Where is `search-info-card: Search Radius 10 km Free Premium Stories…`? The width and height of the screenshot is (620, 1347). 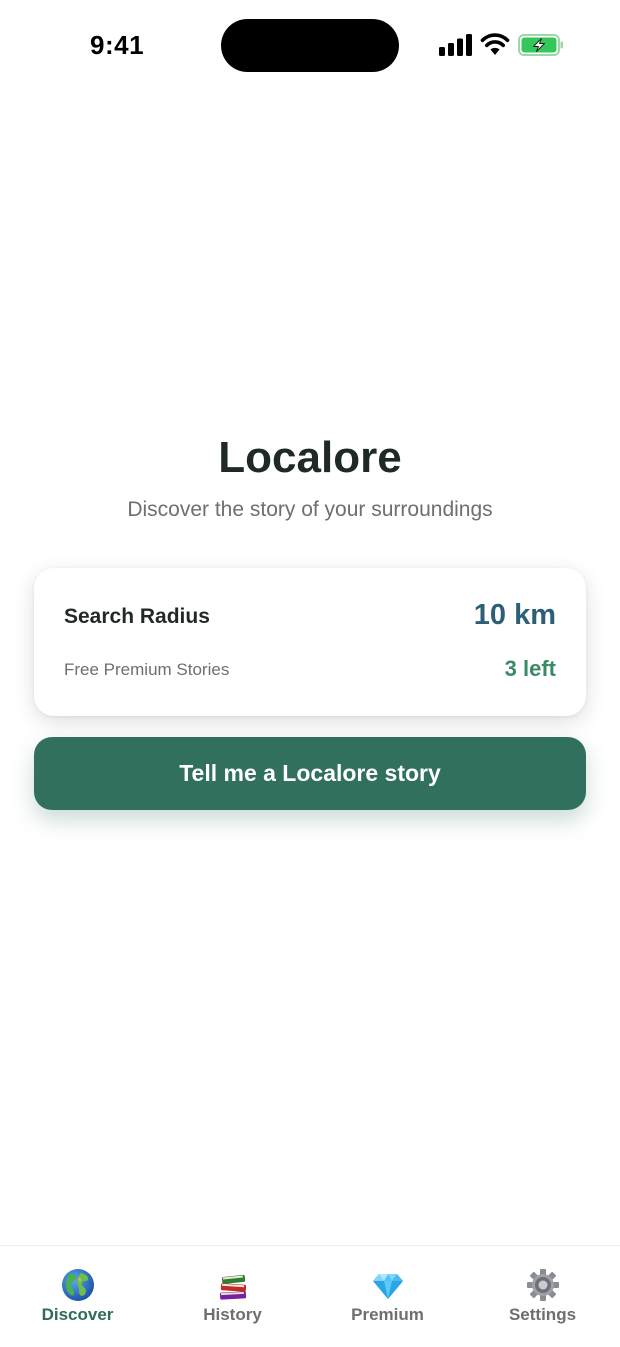 search-info-card: Search Radius 10 km Free Premium Stories… is located at coordinates (310, 642).